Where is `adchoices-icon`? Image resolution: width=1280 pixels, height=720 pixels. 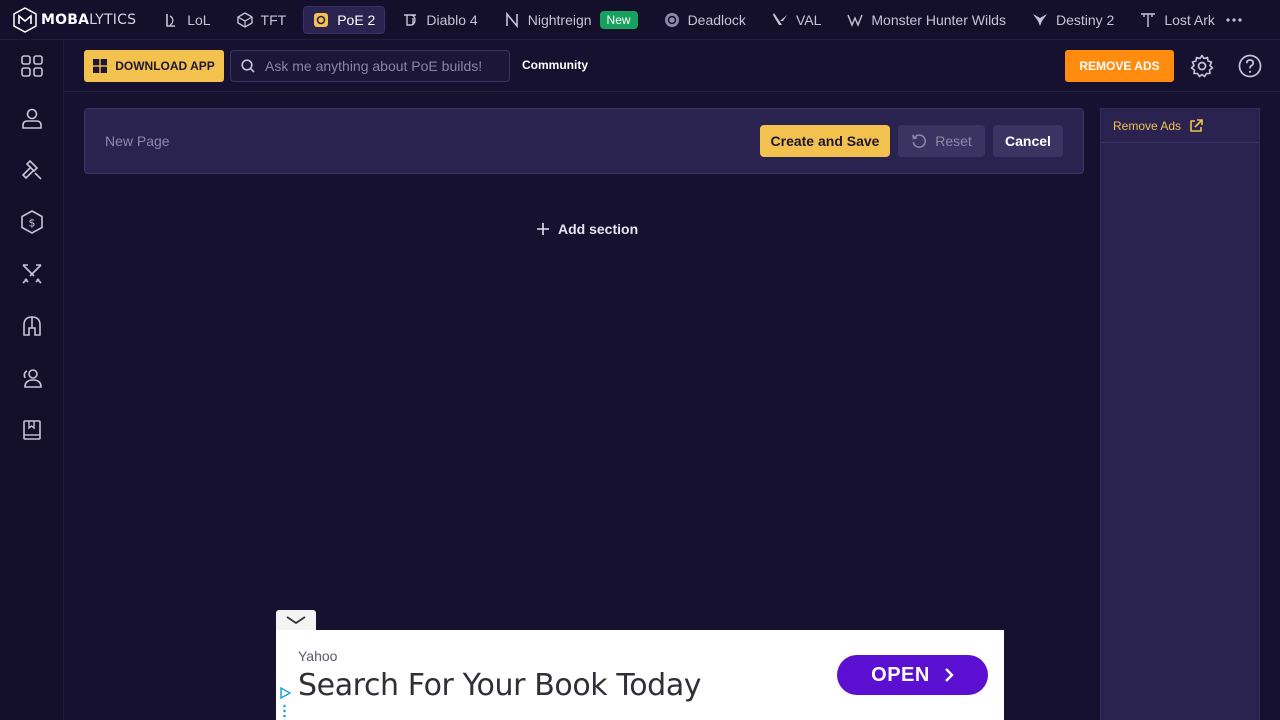 adchoices-icon is located at coordinates (285, 693).